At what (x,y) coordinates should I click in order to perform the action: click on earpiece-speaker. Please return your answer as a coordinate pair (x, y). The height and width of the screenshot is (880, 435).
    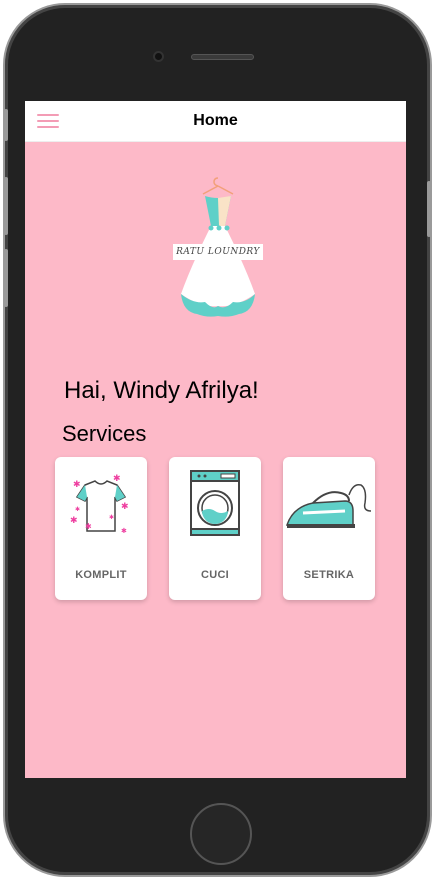
    Looking at the image, I should click on (222, 57).